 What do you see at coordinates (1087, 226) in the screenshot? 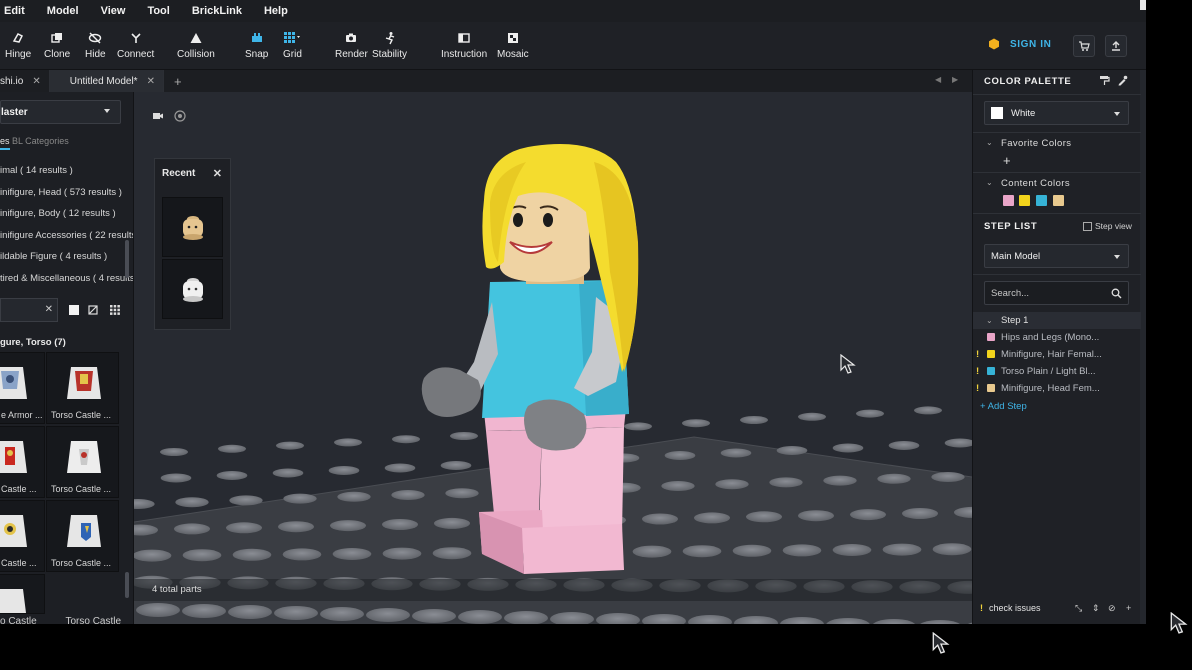
I see `checkbox-icon` at bounding box center [1087, 226].